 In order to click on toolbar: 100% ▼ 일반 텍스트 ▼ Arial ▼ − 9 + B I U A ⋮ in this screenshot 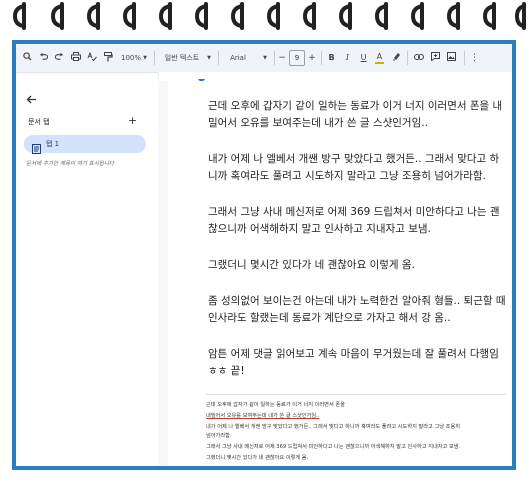, I will do `click(264, 58)`.